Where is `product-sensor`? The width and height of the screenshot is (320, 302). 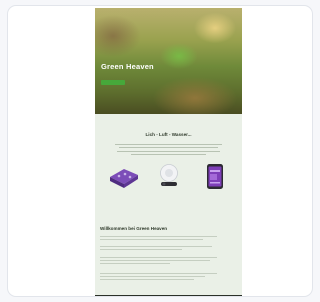
product-sensor is located at coordinates (169, 181).